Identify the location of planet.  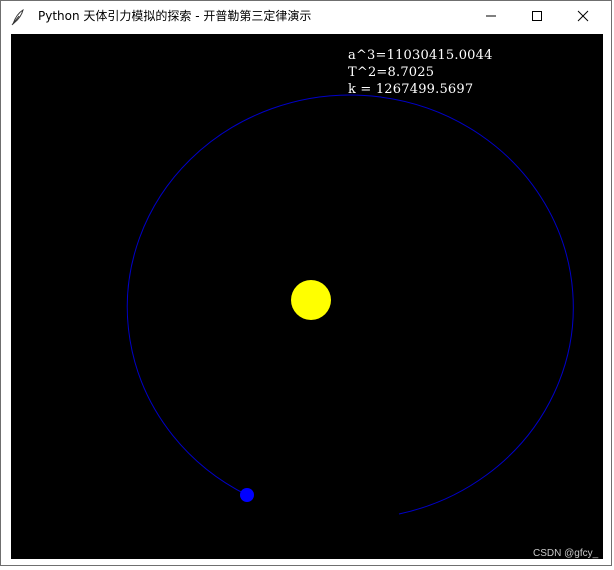
(247, 495).